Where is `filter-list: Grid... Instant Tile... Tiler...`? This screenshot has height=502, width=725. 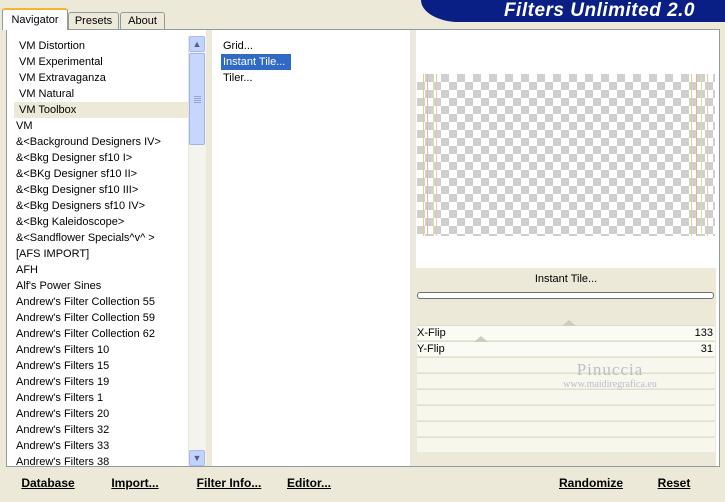
filter-list: Grid... Instant Tile... Tiler... is located at coordinates (256, 62).